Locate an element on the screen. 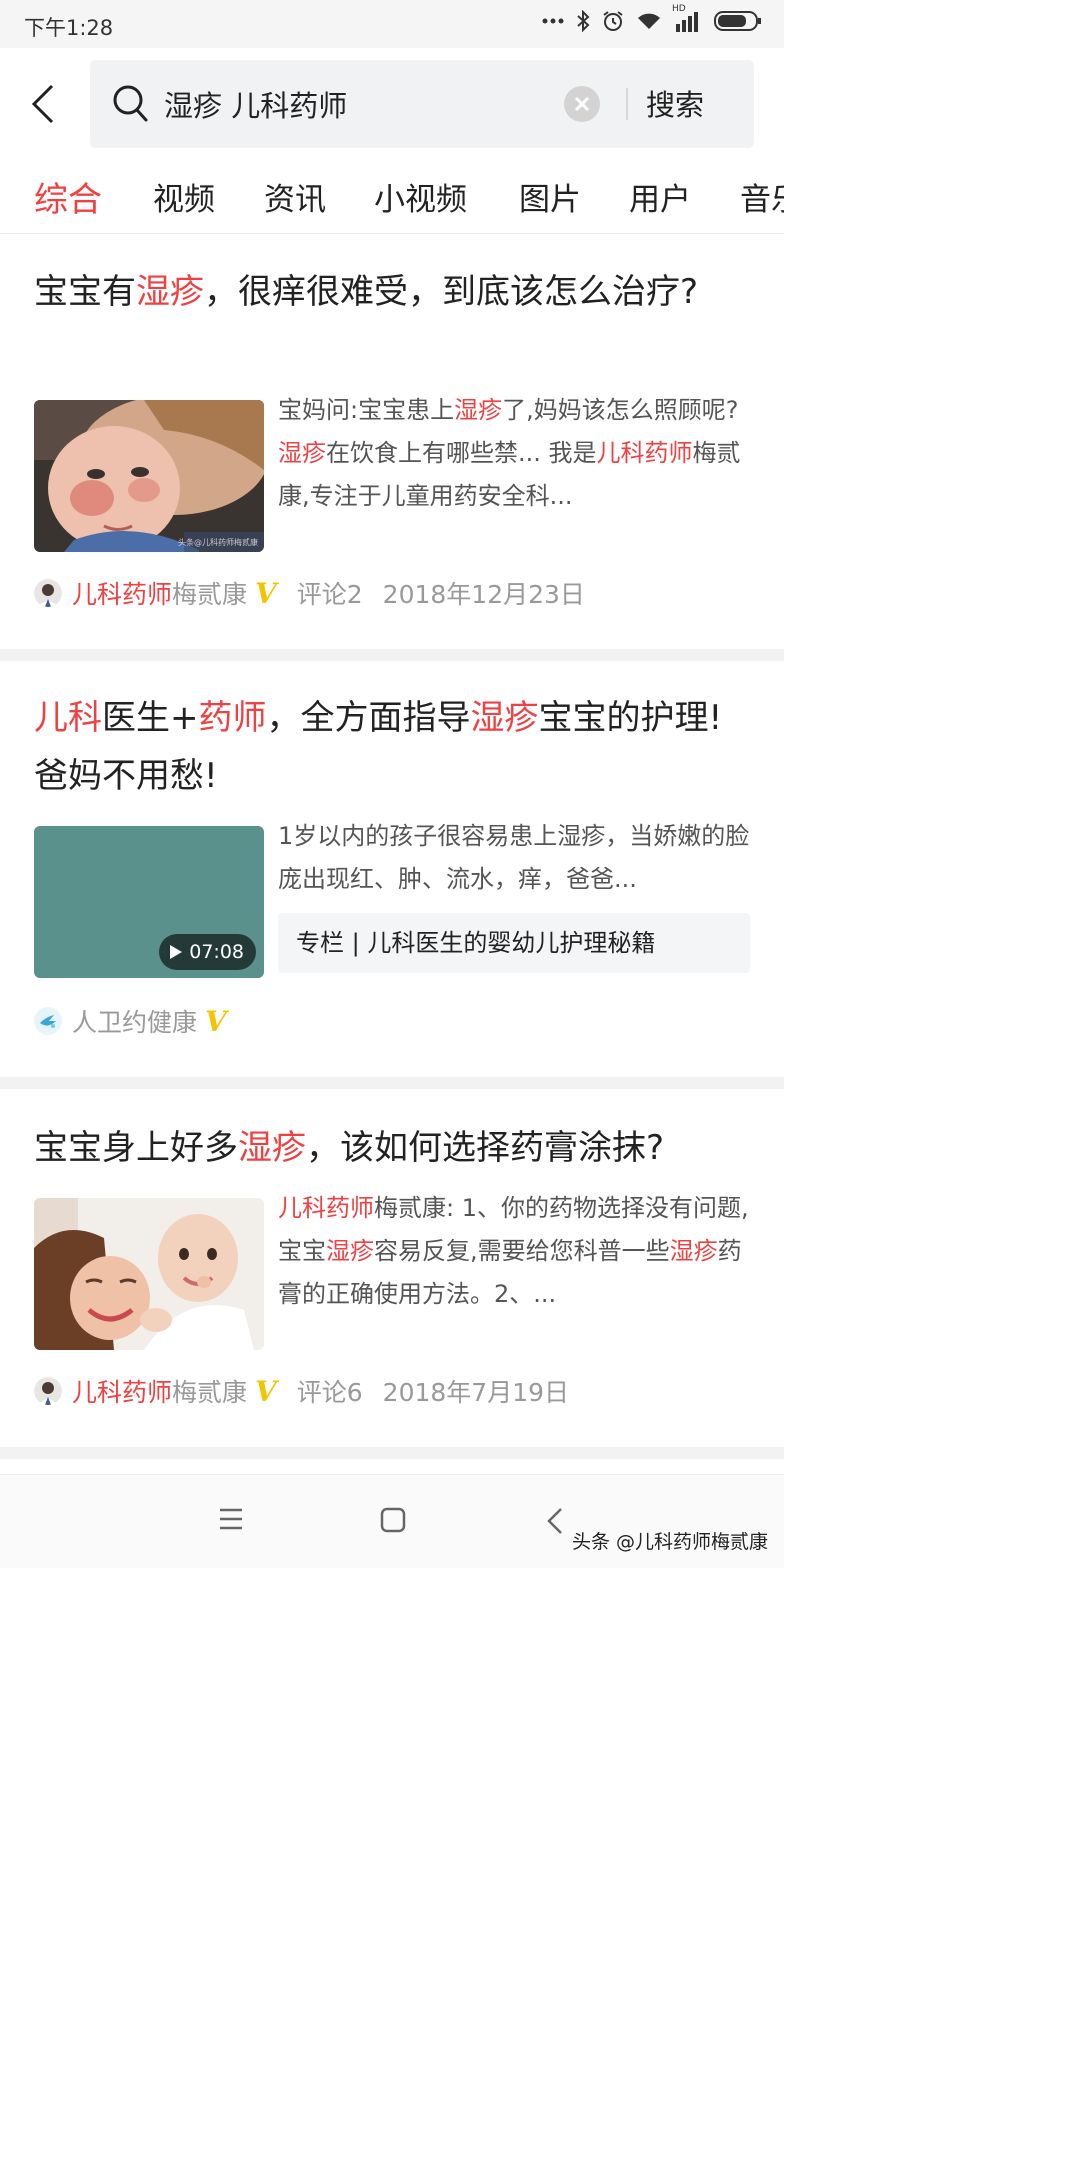 Image resolution: width=1080 pixels, height=2160 pixels. column-tag-row: 专栏 | 儿科医生的婴幼儿护理秘籍 is located at coordinates (392, 943).